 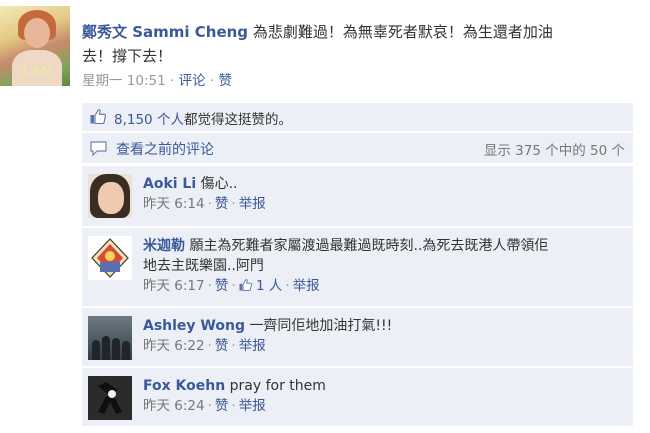 What do you see at coordinates (357, 148) in the screenshot?
I see `view-previous-bar: 查看之前的评论 显示 375 个中的 50 个` at bounding box center [357, 148].